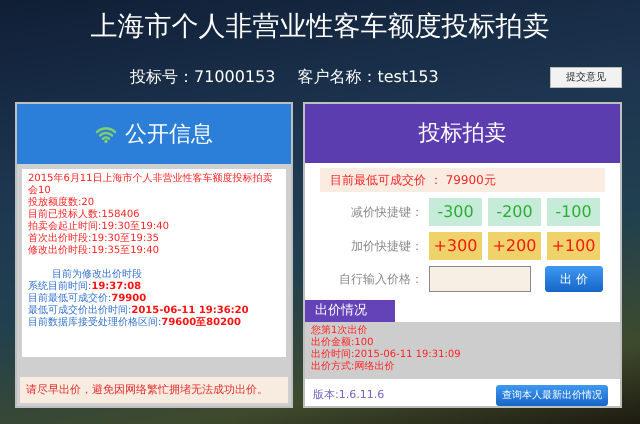 This screenshot has height=424, width=640. What do you see at coordinates (320, 27) in the screenshot?
I see `page-title: 上海市个人非营业性客车额度投标拍卖` at bounding box center [320, 27].